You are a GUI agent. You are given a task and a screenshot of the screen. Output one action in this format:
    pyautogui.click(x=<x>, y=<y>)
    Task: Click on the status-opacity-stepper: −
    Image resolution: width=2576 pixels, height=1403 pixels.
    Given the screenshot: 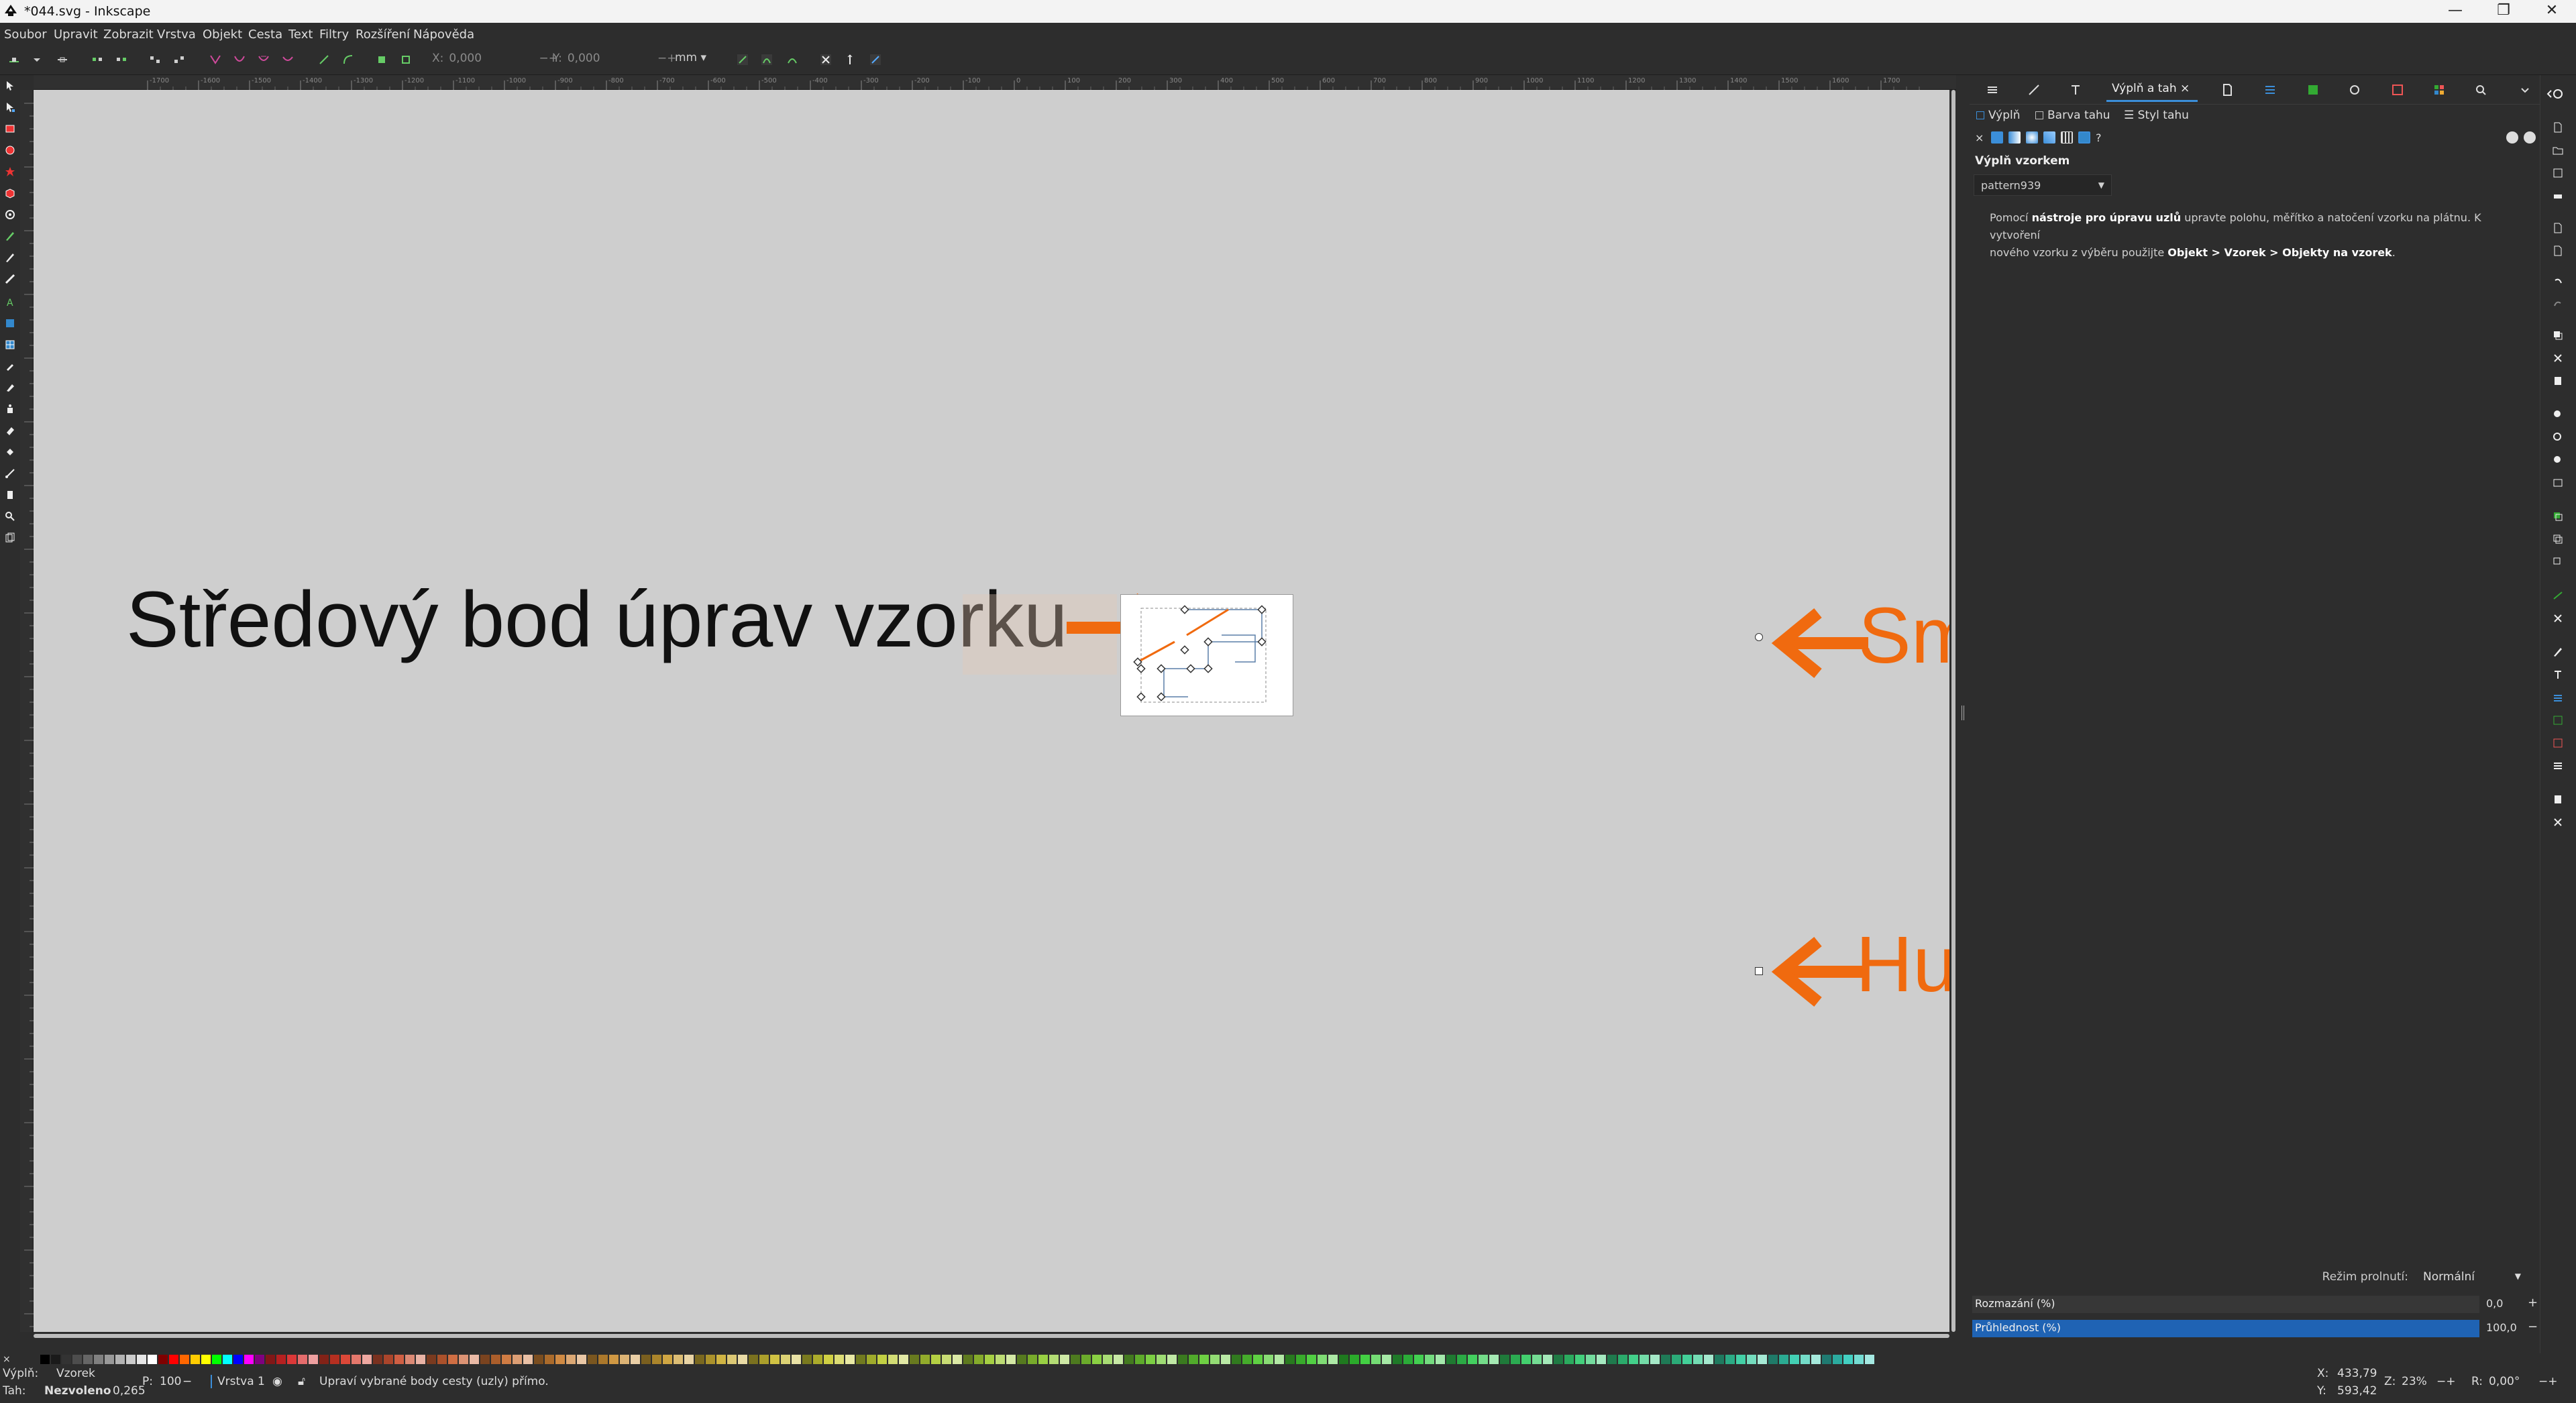 What is the action you would take?
    pyautogui.click(x=187, y=1382)
    